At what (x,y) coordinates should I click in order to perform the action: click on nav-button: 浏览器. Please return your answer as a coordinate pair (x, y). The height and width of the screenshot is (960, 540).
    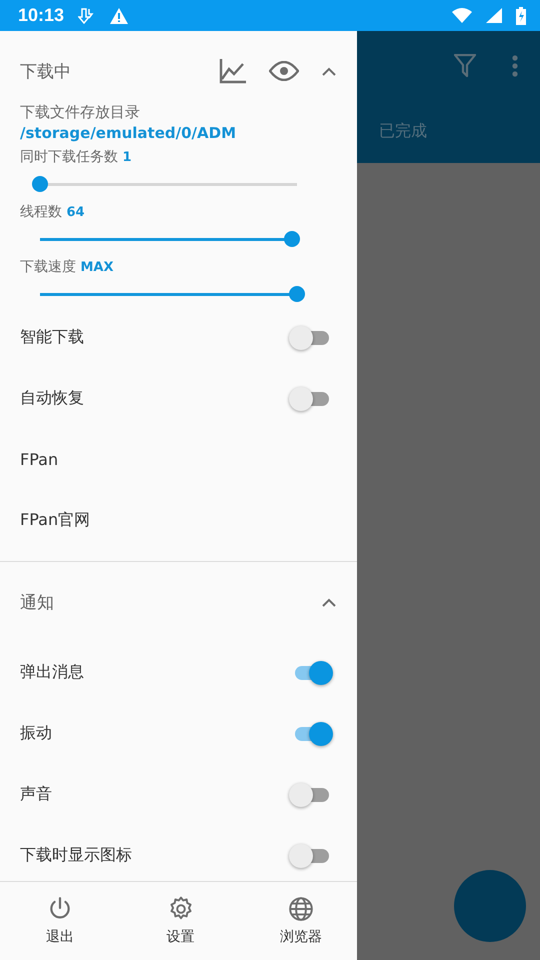
    Looking at the image, I should click on (301, 921).